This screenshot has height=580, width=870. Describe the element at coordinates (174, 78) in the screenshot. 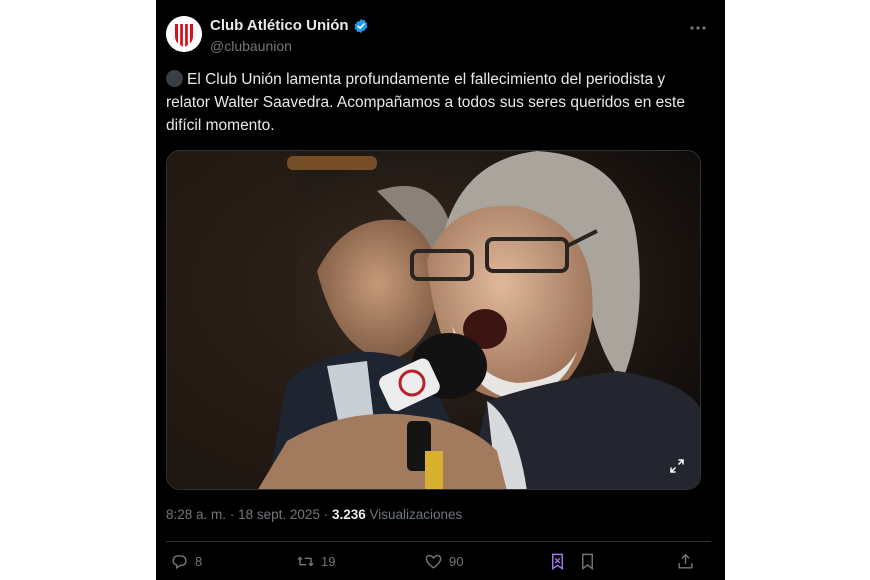

I see `black-circle-icon` at that location.